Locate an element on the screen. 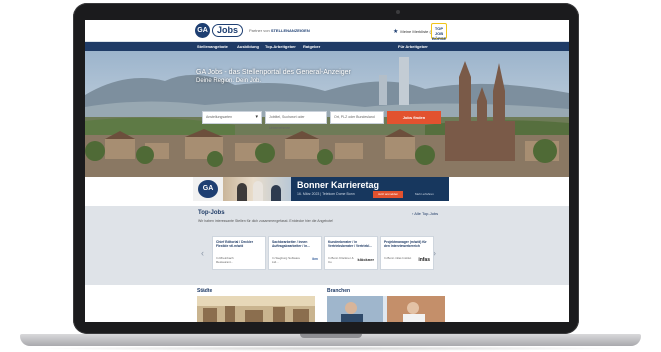 The height and width of the screenshot is (352, 661). banner-register-button: Jetzt anmelden is located at coordinates (388, 194).